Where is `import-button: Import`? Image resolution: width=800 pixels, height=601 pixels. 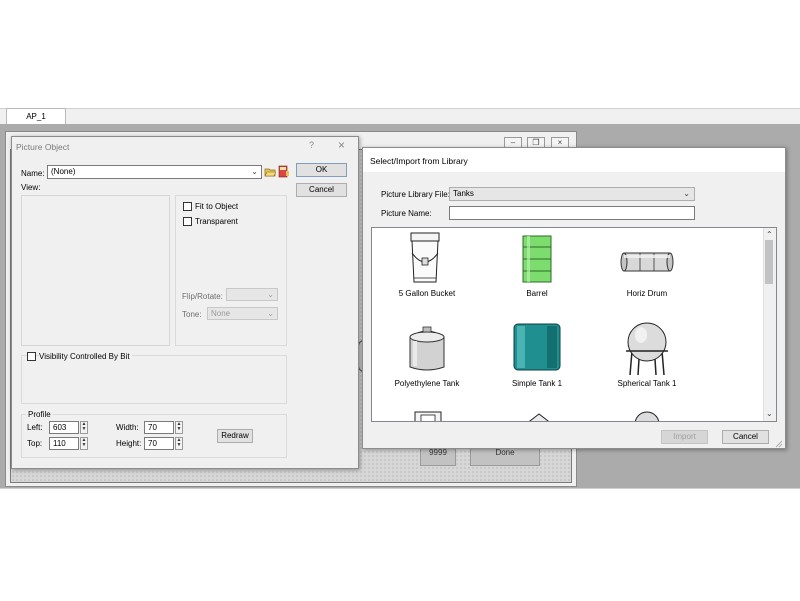
import-button: Import is located at coordinates (684, 437).